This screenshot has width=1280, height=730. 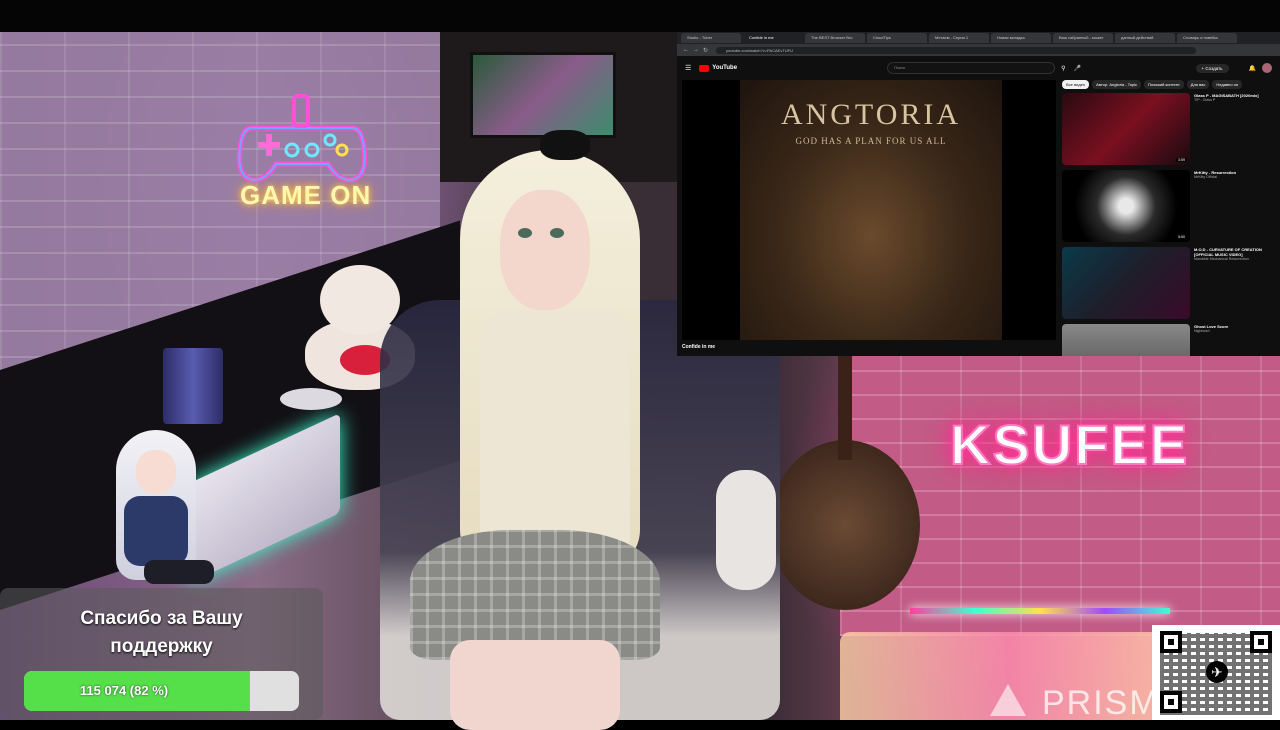 What do you see at coordinates (705, 50) in the screenshot?
I see `reload-icon: ↻` at bounding box center [705, 50].